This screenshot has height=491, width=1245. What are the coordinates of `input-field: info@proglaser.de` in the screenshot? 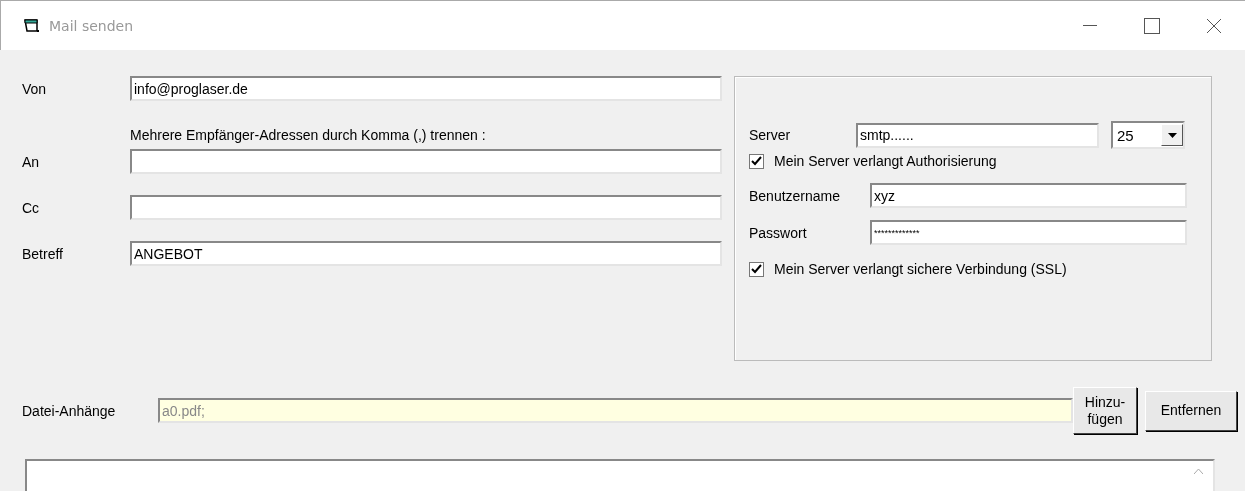 It's located at (426, 88).